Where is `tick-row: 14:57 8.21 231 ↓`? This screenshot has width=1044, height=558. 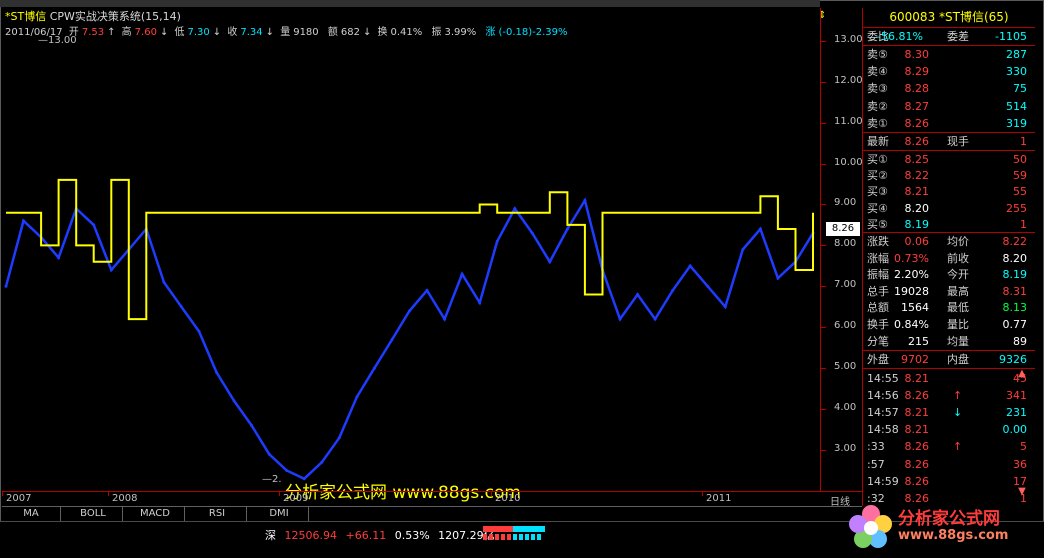 tick-row: 14:57 8.21 231 ↓ is located at coordinates (947, 413).